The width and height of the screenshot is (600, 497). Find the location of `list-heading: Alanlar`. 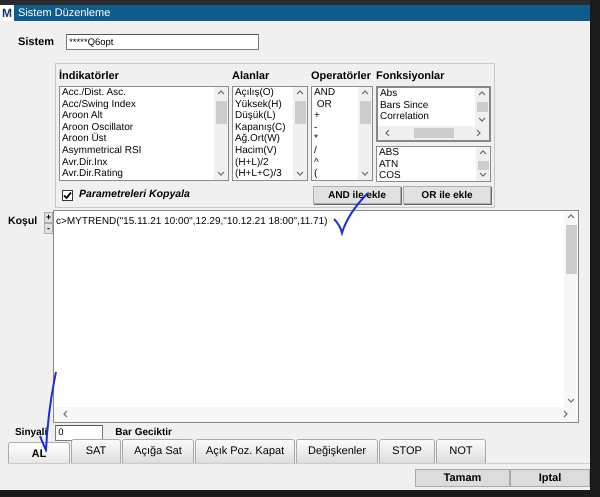

list-heading: Alanlar is located at coordinates (251, 76).